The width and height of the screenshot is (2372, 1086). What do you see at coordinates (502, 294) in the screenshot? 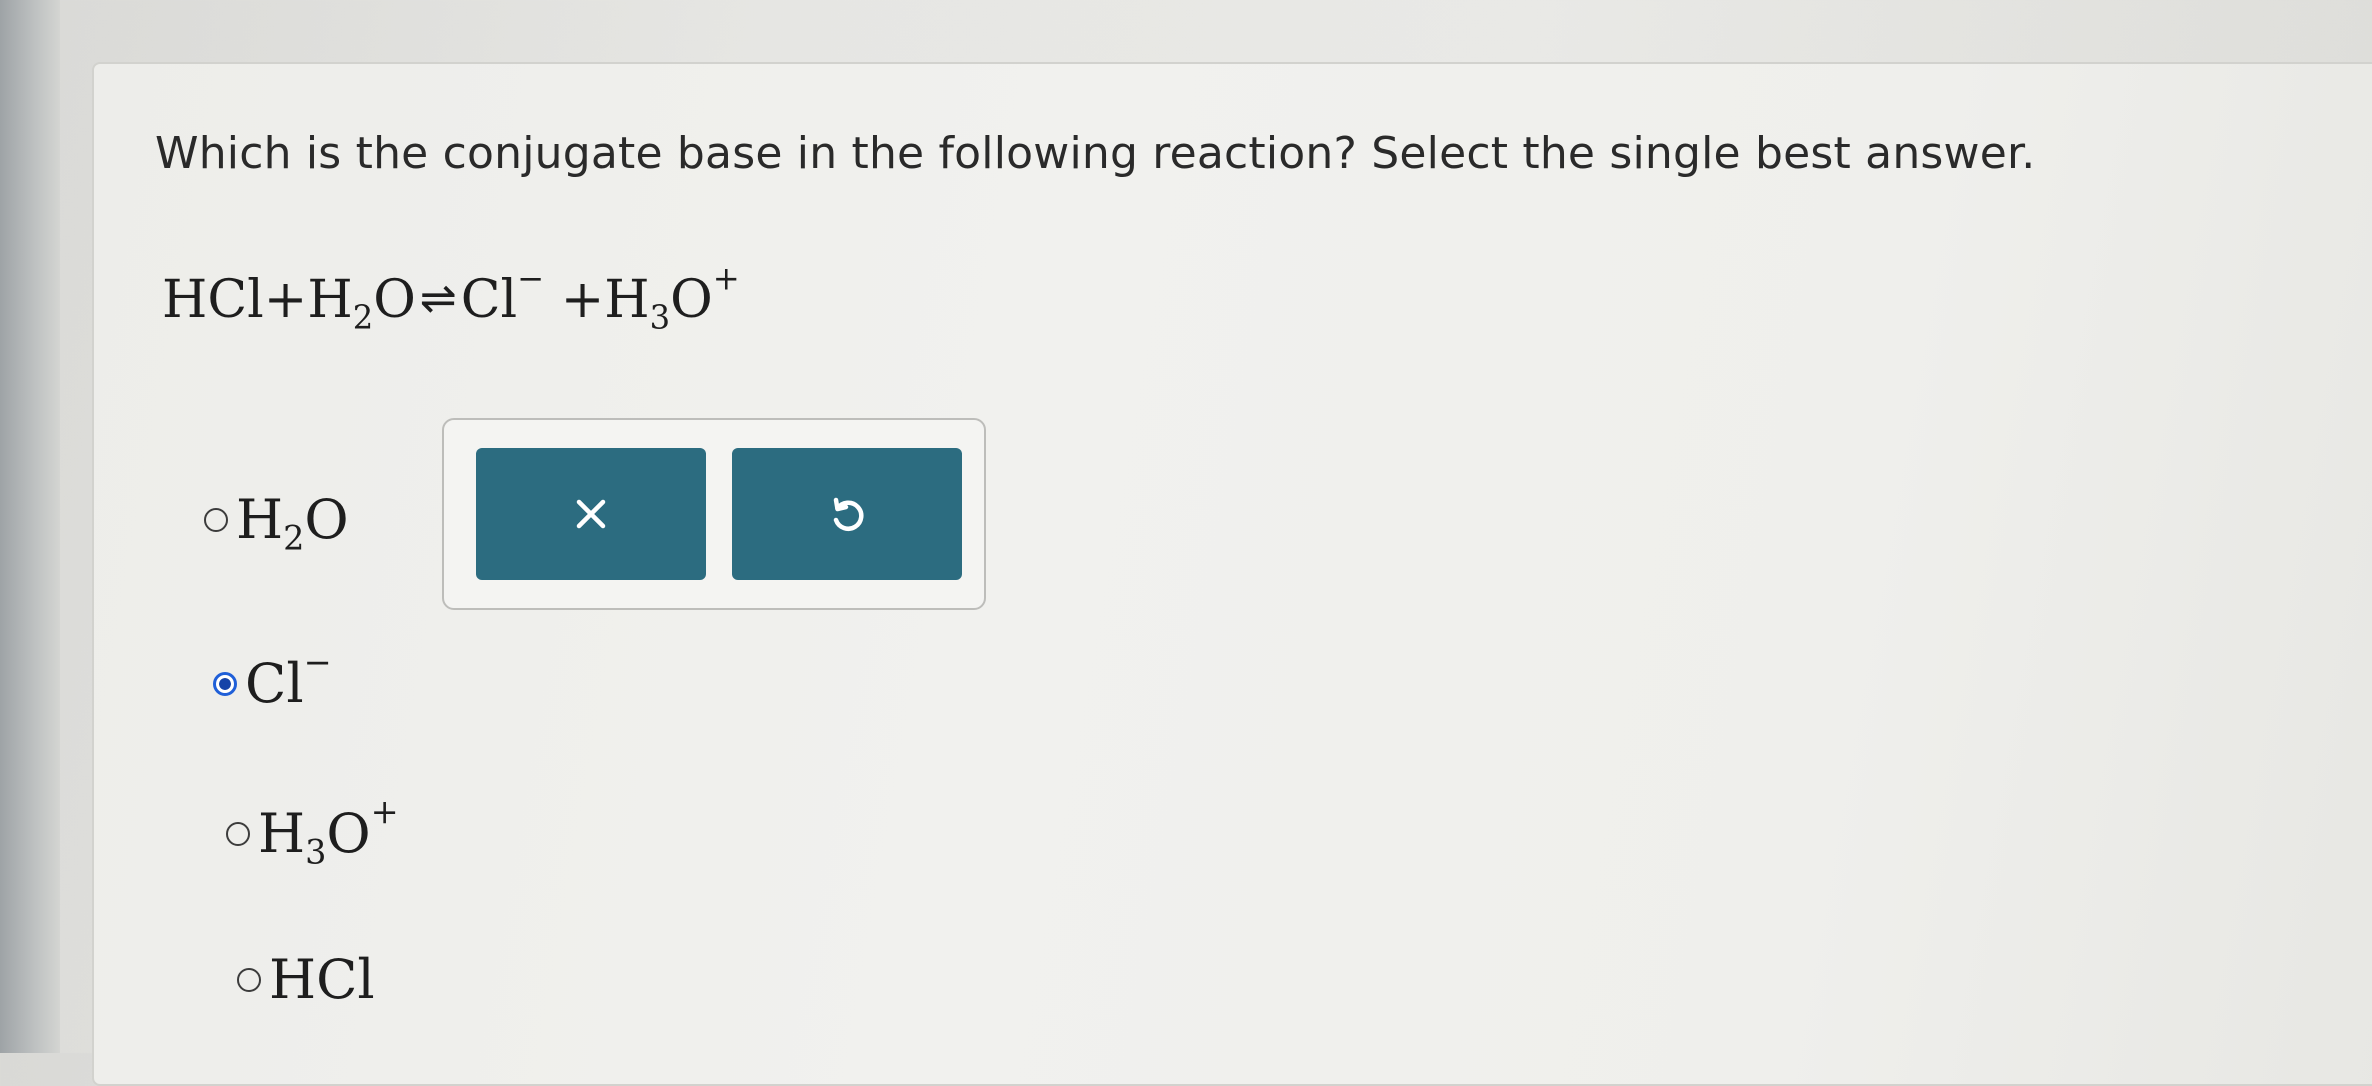
I see `product-chloride: Cl−` at bounding box center [502, 294].